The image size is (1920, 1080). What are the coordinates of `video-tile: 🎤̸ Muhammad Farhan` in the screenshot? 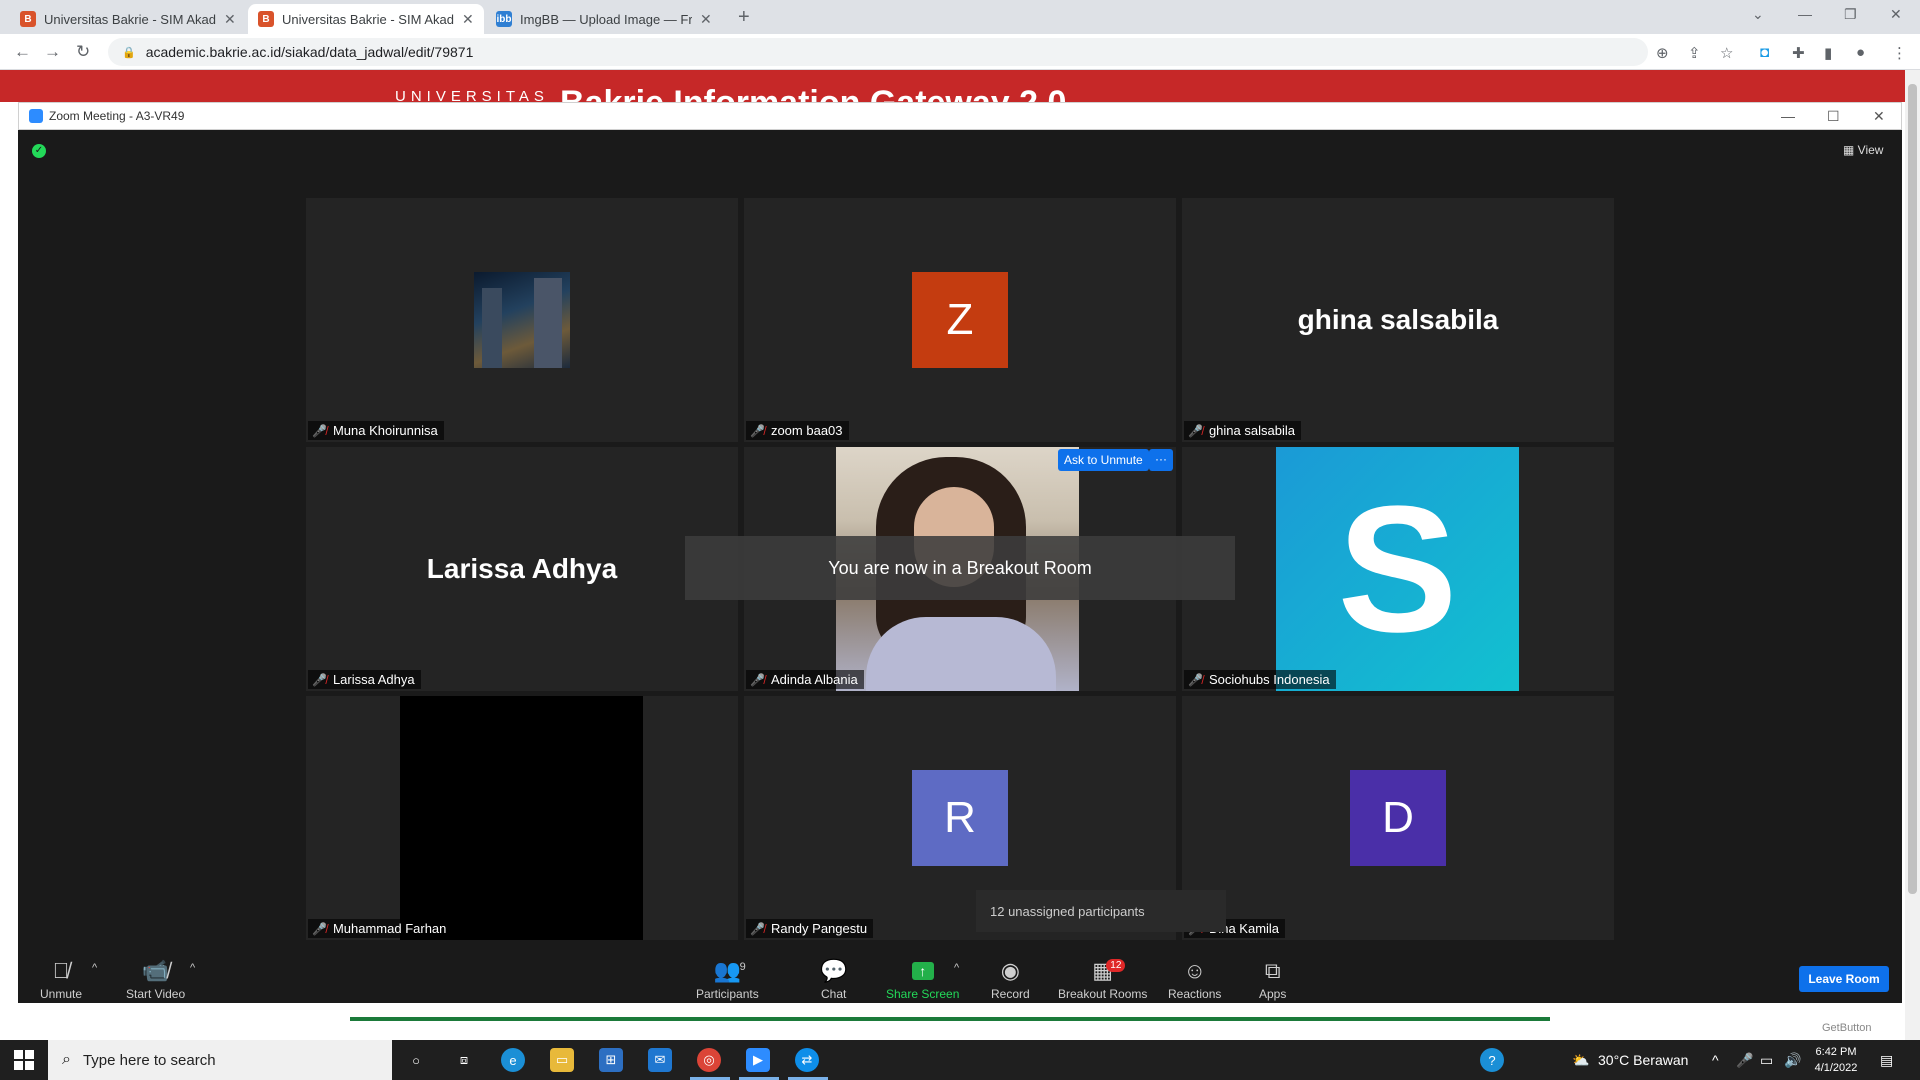 It's located at (522, 818).